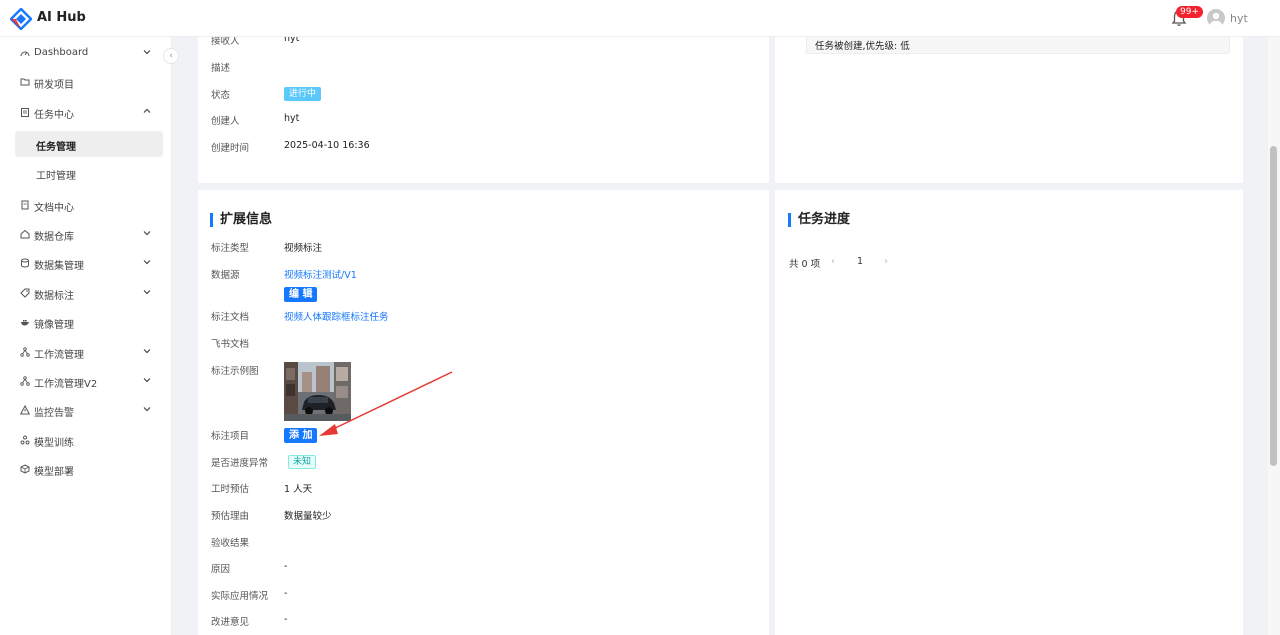 The image size is (1280, 635). Describe the element at coordinates (819, 220) in the screenshot. I see `progress-title: 任务进度` at that location.